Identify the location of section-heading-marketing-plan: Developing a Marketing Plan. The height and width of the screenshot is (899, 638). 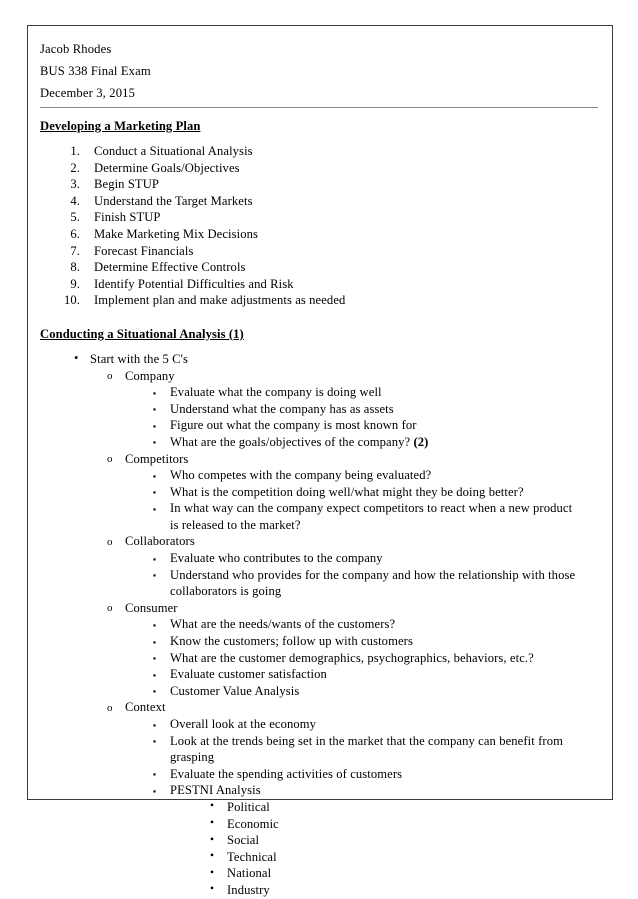
(120, 126).